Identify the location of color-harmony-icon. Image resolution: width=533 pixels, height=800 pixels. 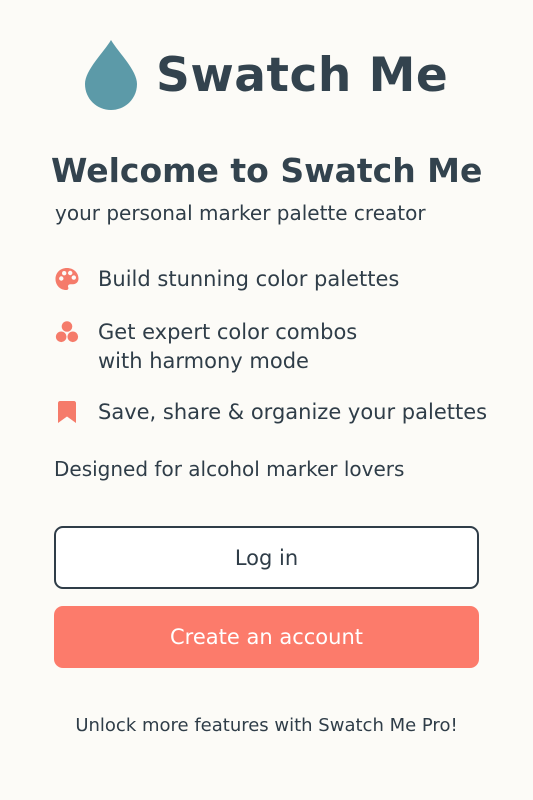
(67, 332).